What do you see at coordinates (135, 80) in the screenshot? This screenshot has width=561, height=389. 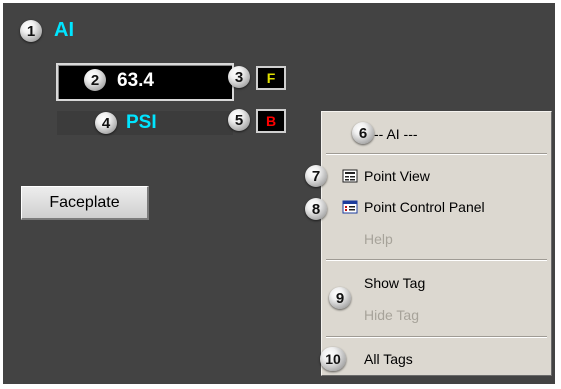 I see `process-value: 63.4` at bounding box center [135, 80].